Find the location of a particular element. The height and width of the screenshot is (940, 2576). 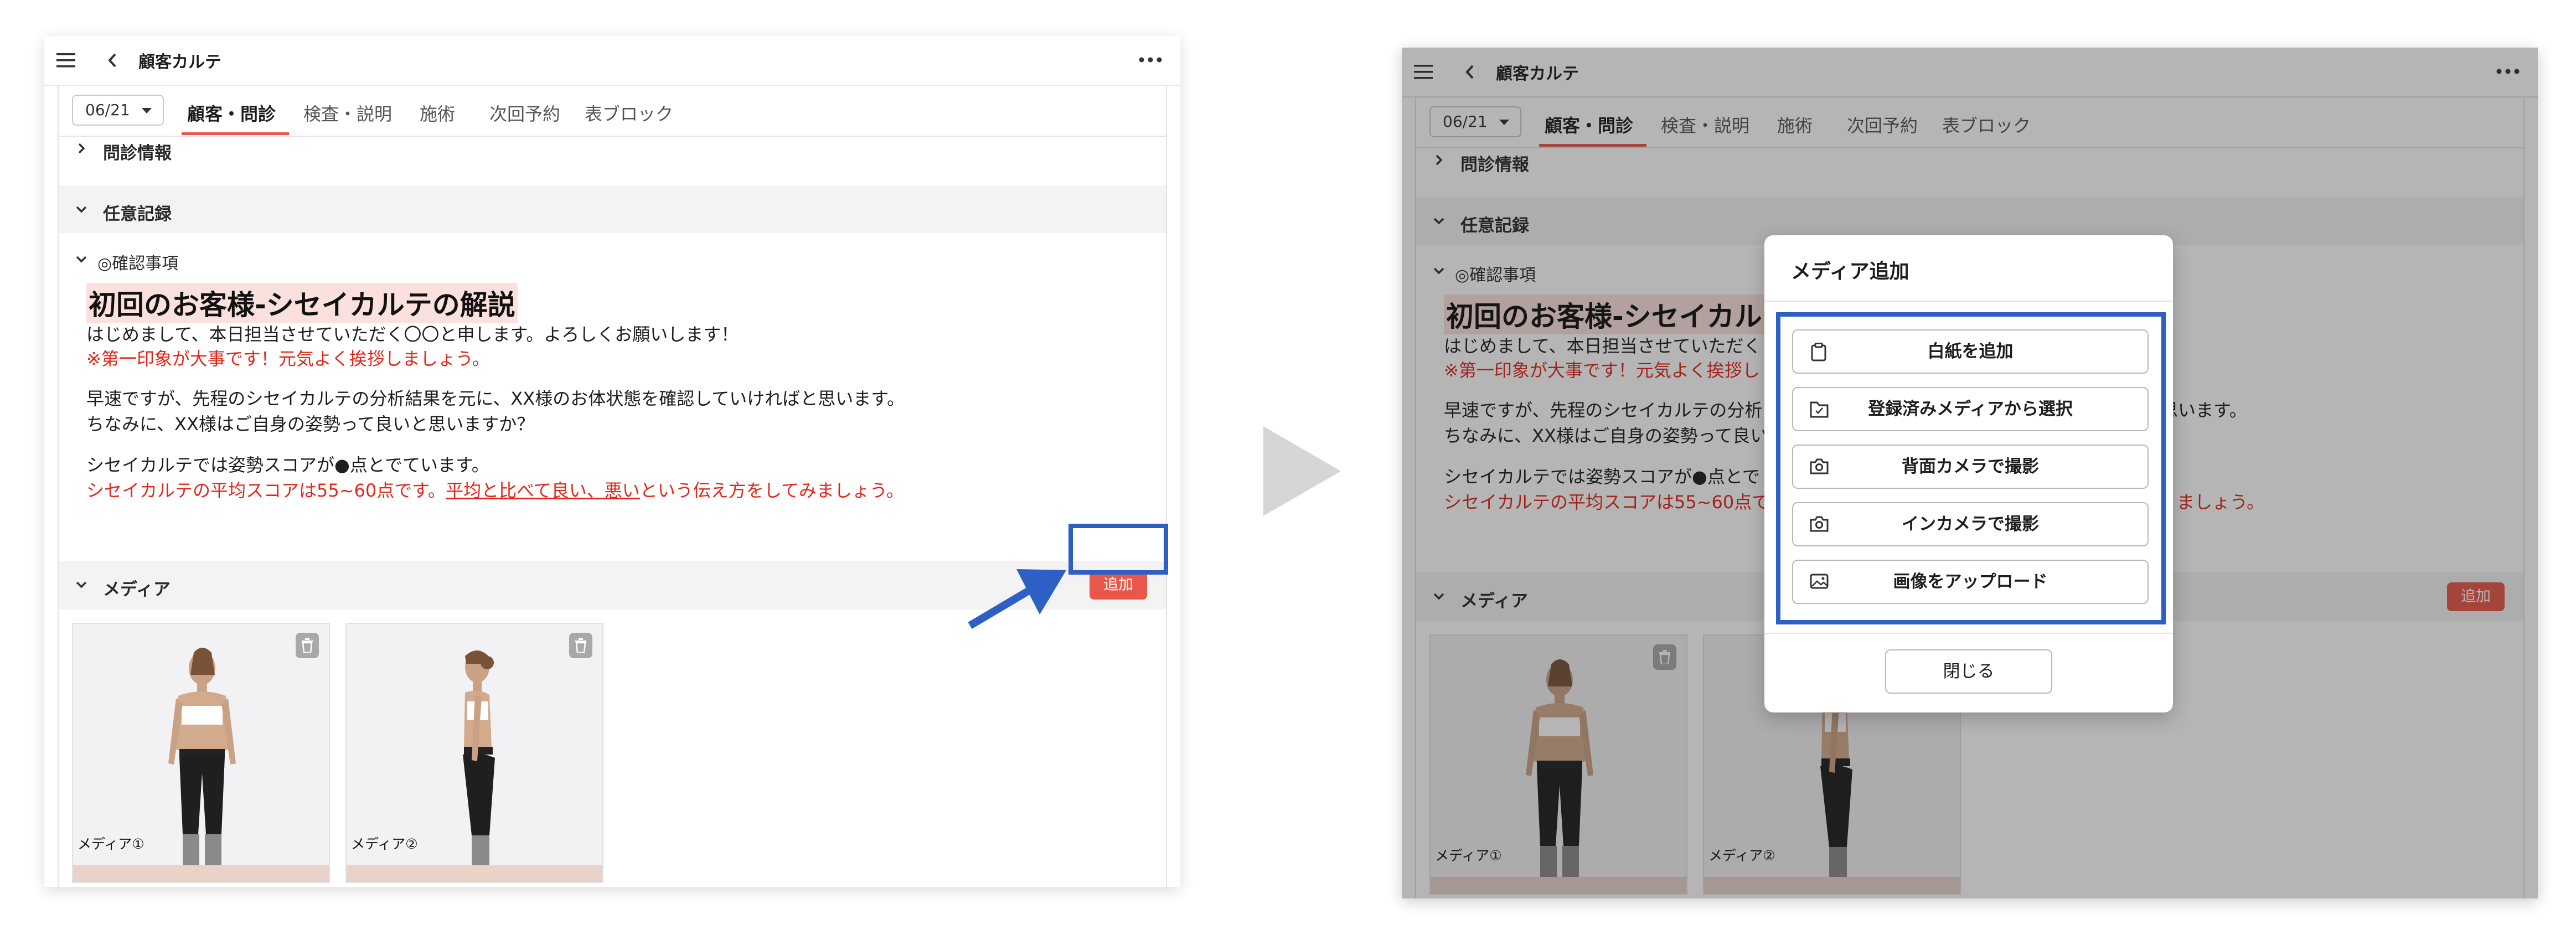

back-chevron-icon is located at coordinates (112, 60).